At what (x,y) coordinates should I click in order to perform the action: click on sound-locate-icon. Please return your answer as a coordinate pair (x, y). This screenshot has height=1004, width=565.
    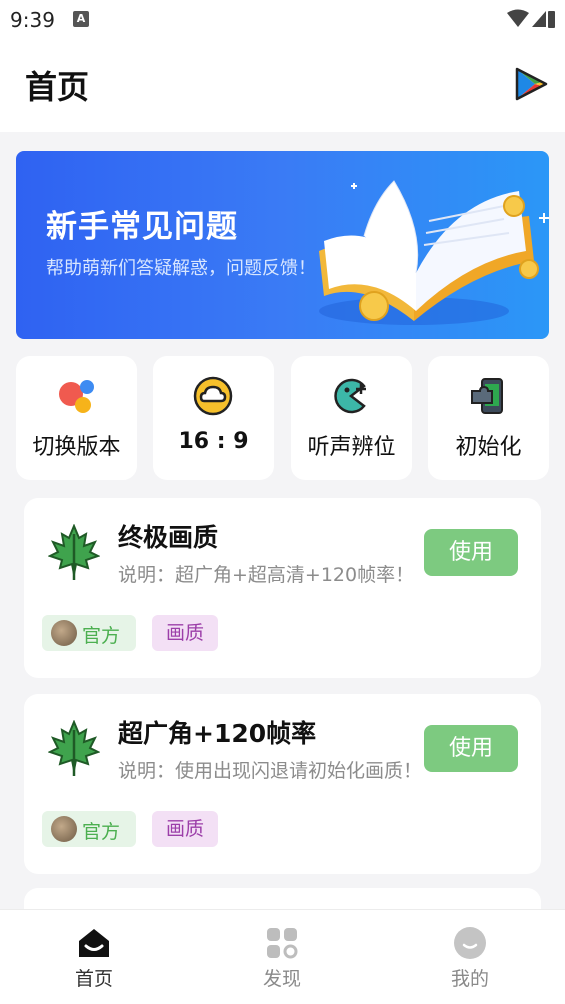
    Looking at the image, I should click on (350, 396).